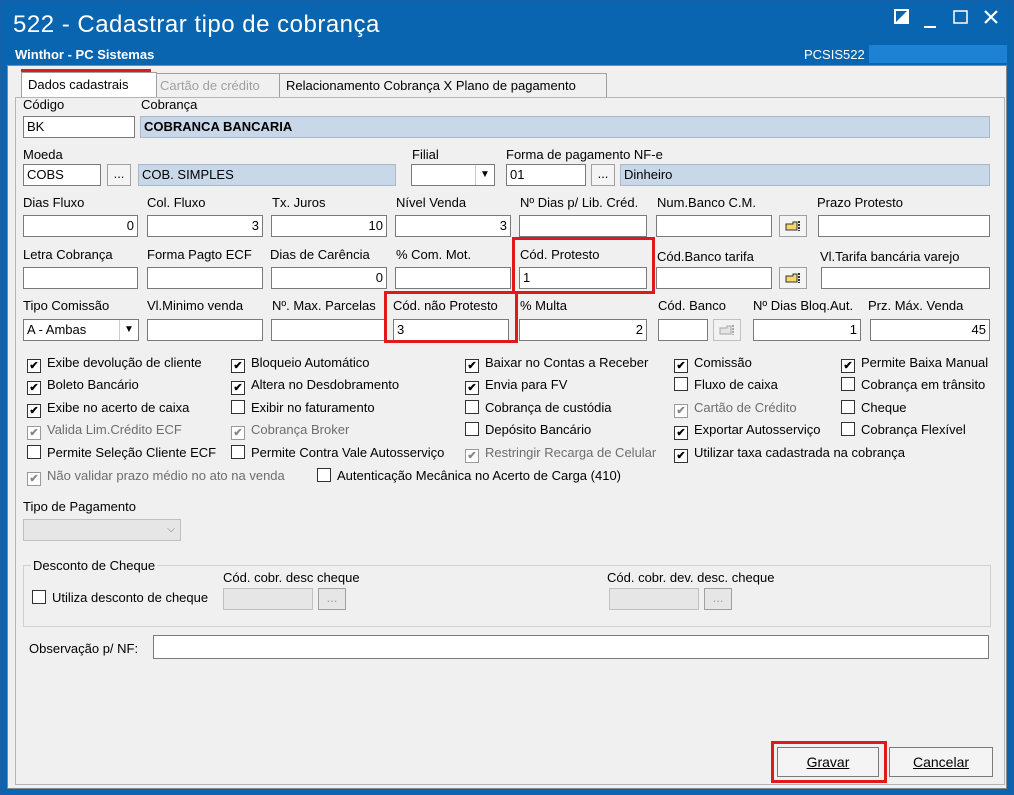 The width and height of the screenshot is (1014, 795). What do you see at coordinates (930, 23) in the screenshot?
I see `minimize-icon` at bounding box center [930, 23].